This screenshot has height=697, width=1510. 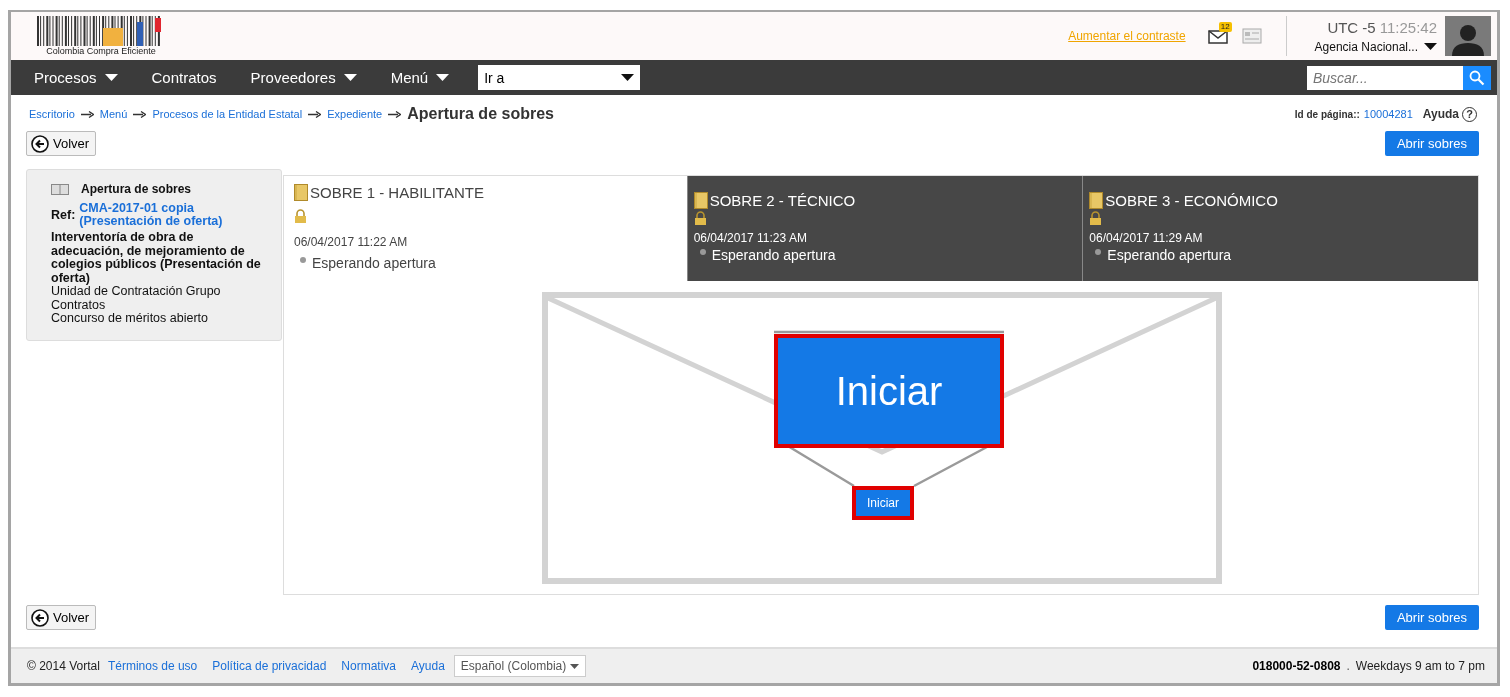 I want to click on nav-menu-item: Procesos, so click(x=76, y=77).